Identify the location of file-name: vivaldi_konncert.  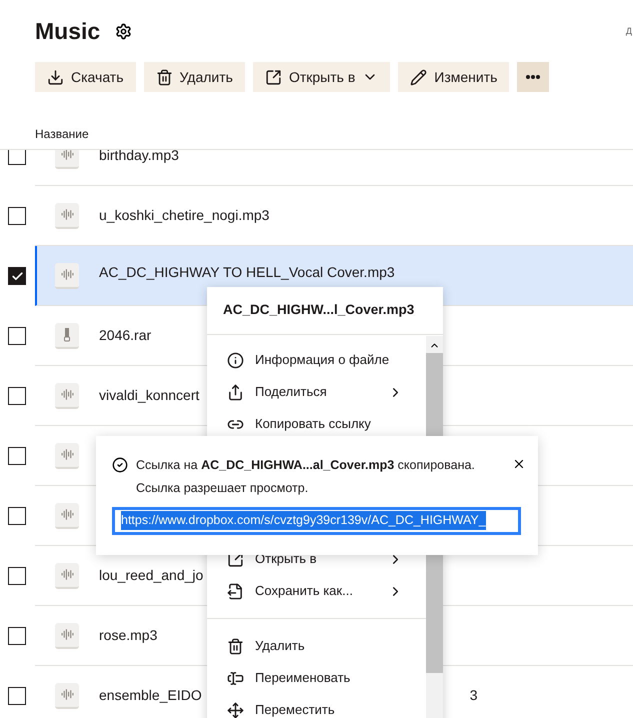
(149, 395).